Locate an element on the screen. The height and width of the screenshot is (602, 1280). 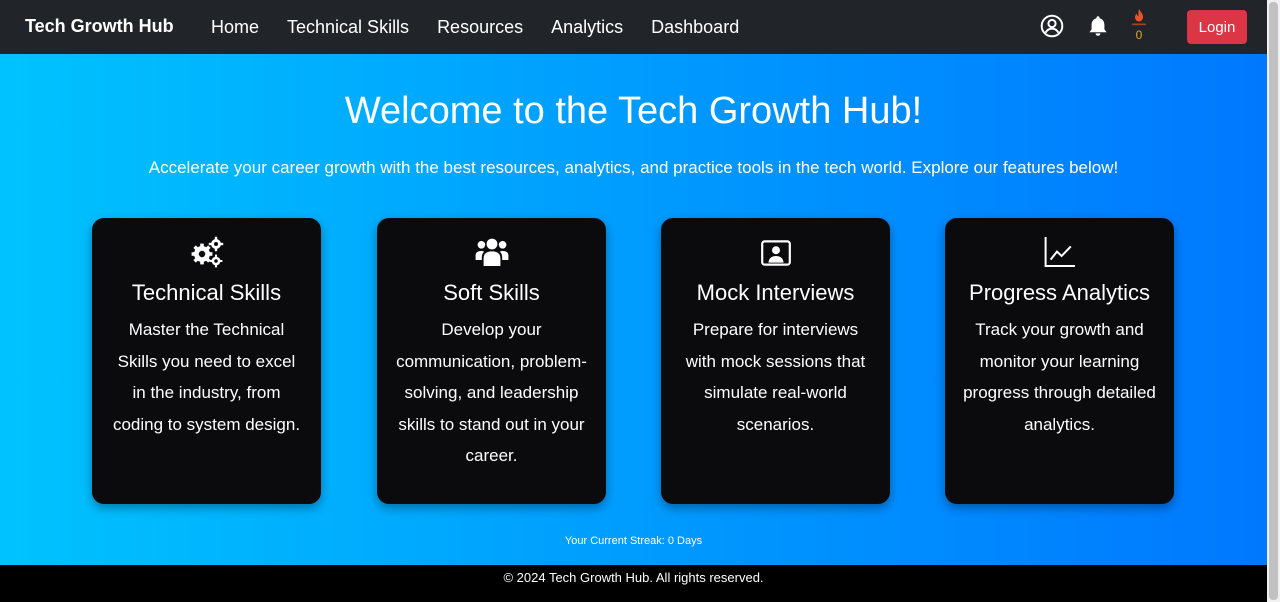
user-circle-icon is located at coordinates (1052, 26).